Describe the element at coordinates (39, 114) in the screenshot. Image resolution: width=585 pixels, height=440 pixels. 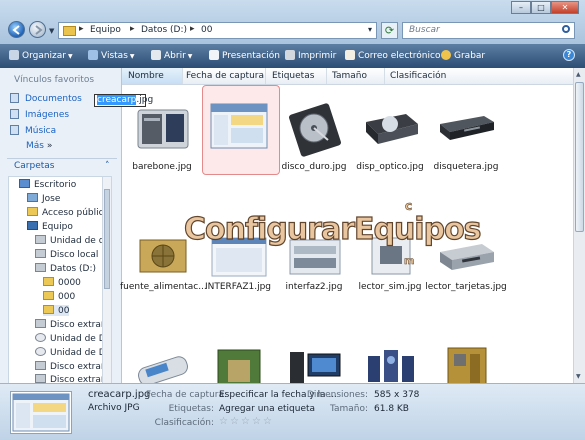
I see `favorite-link-imagenes: Imágenes` at that location.